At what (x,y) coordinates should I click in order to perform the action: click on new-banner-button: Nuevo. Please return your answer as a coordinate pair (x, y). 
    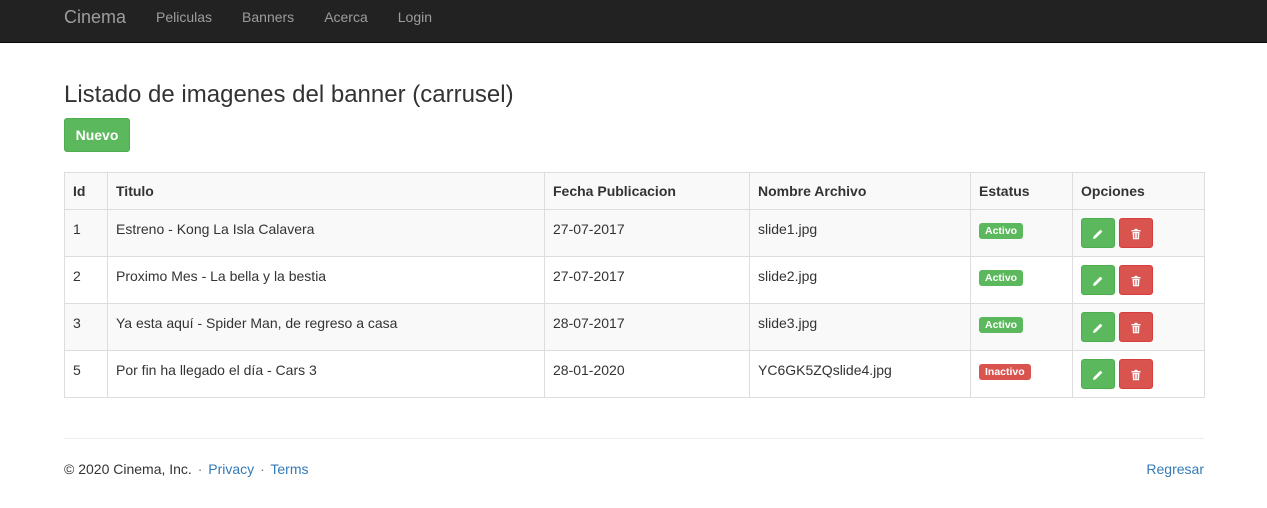
    Looking at the image, I should click on (97, 135).